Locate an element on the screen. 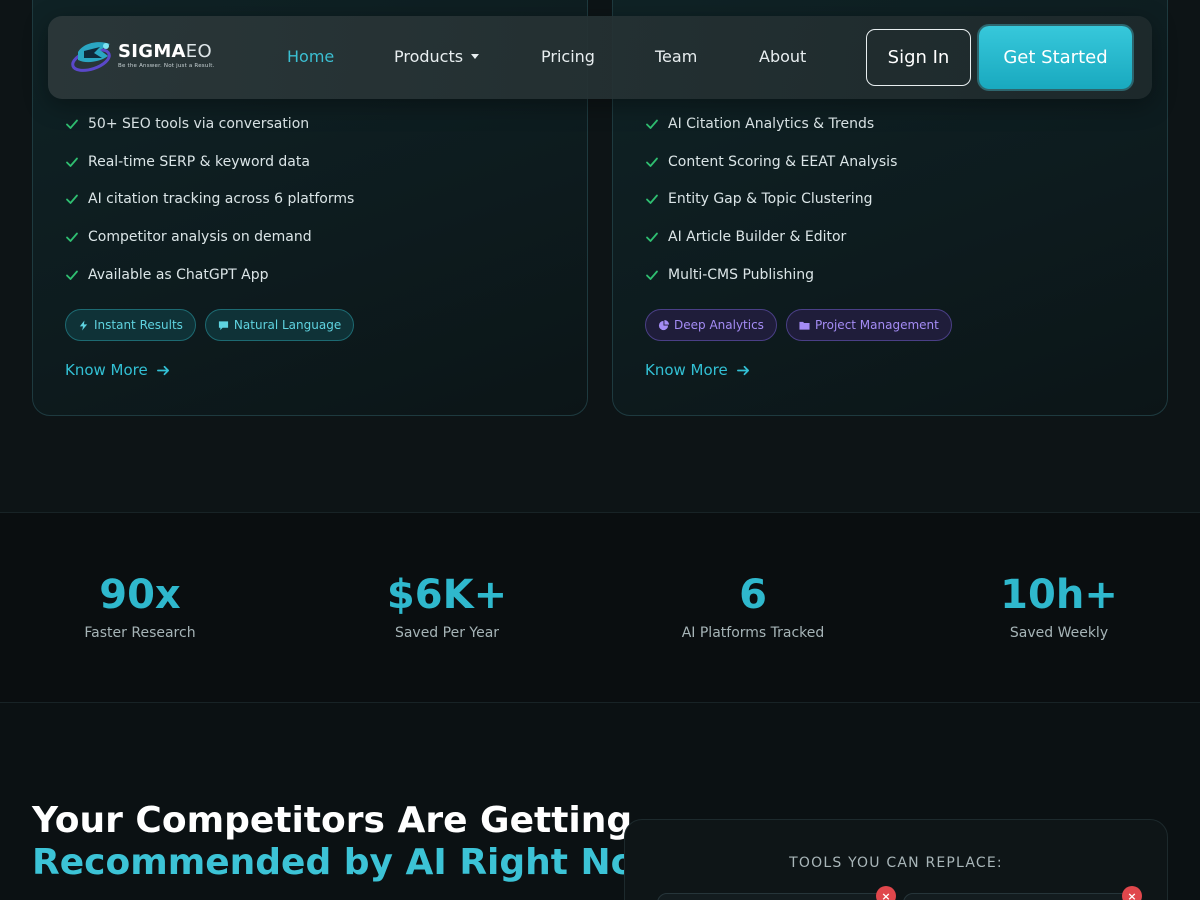 This screenshot has width=1200, height=900. caret-down-icon is located at coordinates (475, 56).